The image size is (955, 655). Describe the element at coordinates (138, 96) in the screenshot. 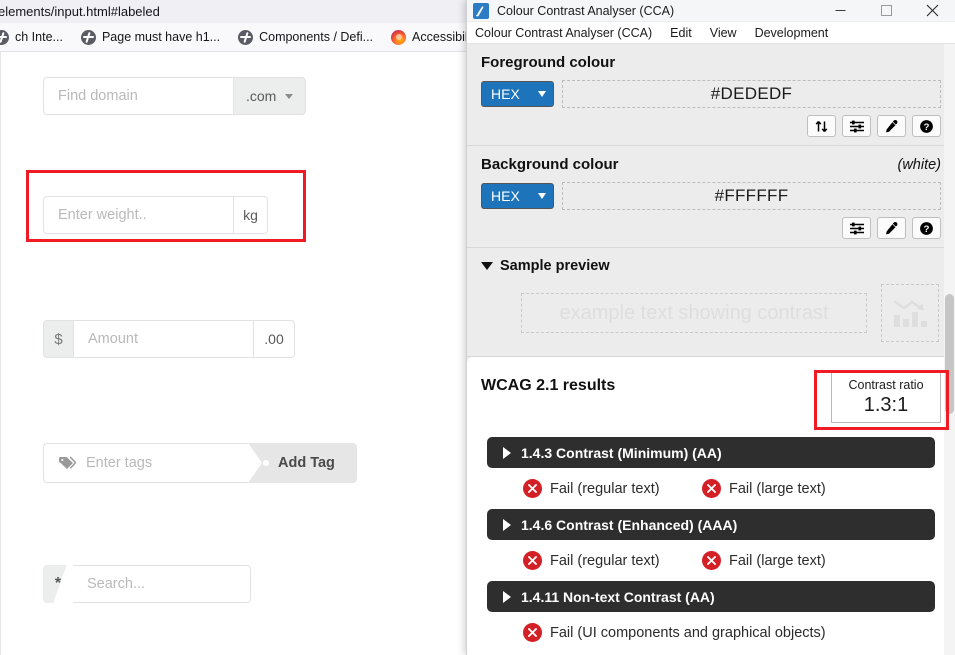

I see `domain-input: Find domain` at that location.